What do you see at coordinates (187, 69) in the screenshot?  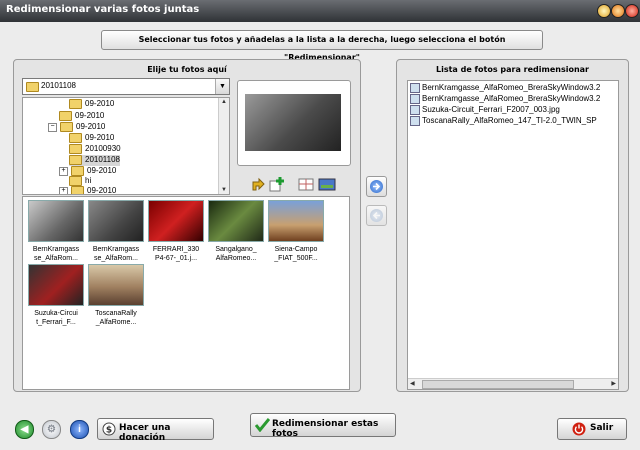 I see `picker-title: Elije tu fotos aquí` at bounding box center [187, 69].